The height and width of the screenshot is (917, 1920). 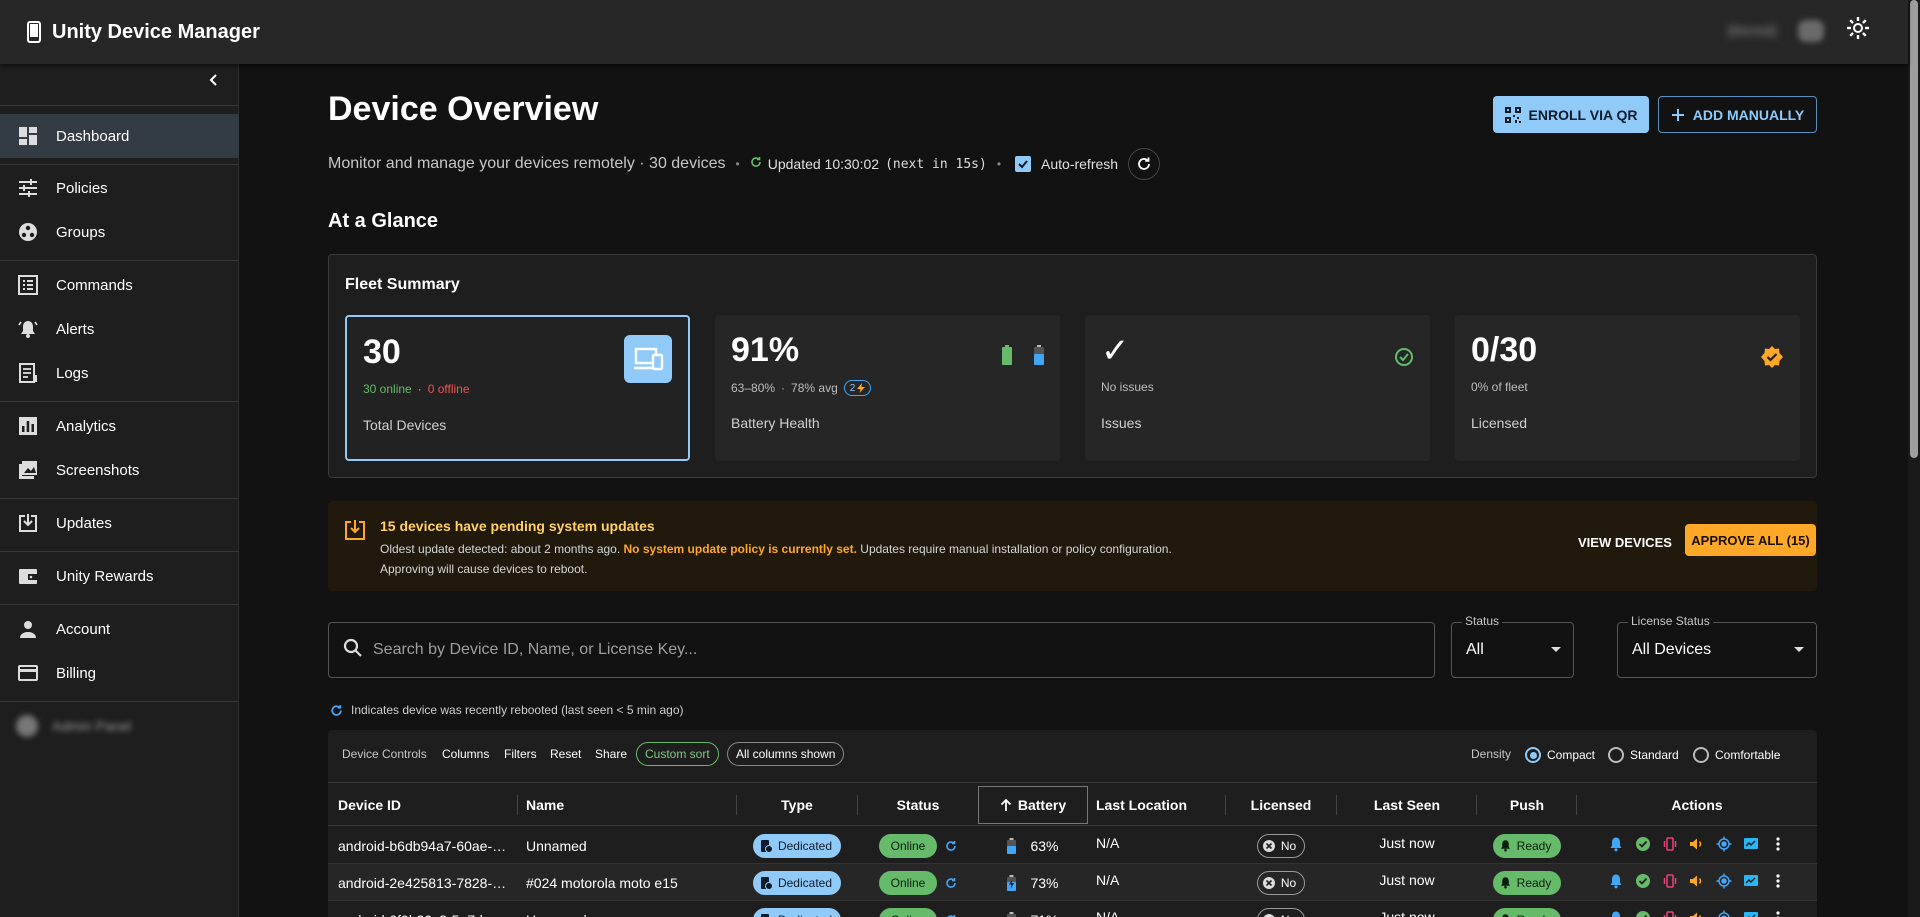 What do you see at coordinates (1737, 114) in the screenshot?
I see `add-manually-button: ADD MANUALLY` at bounding box center [1737, 114].